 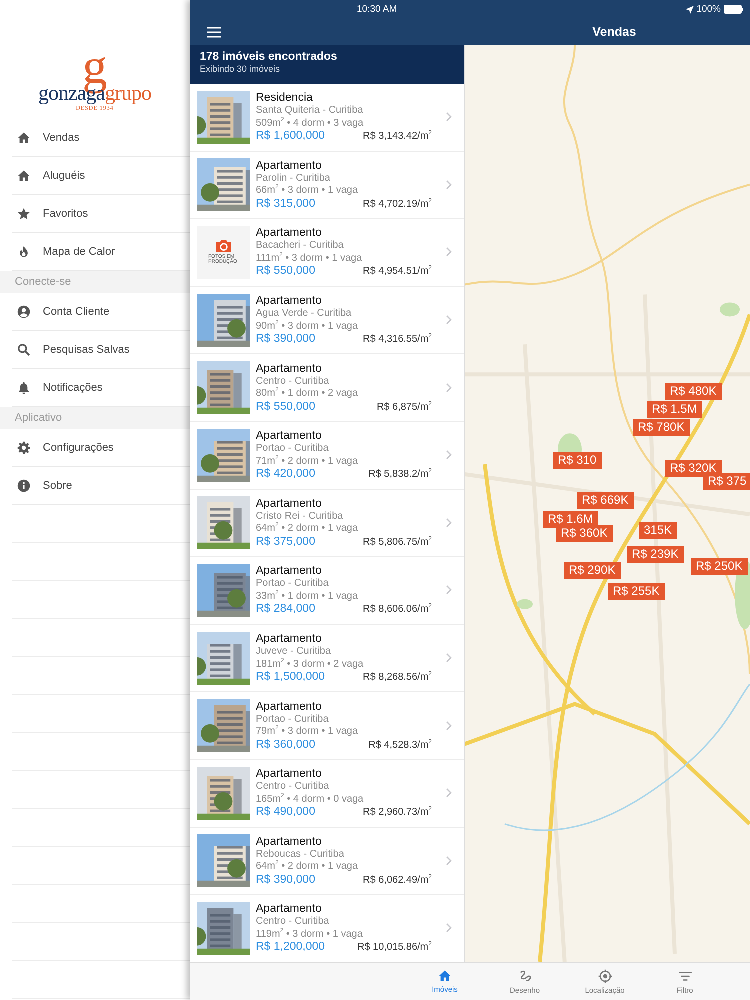 I want to click on flame-icon, so click(x=24, y=251).